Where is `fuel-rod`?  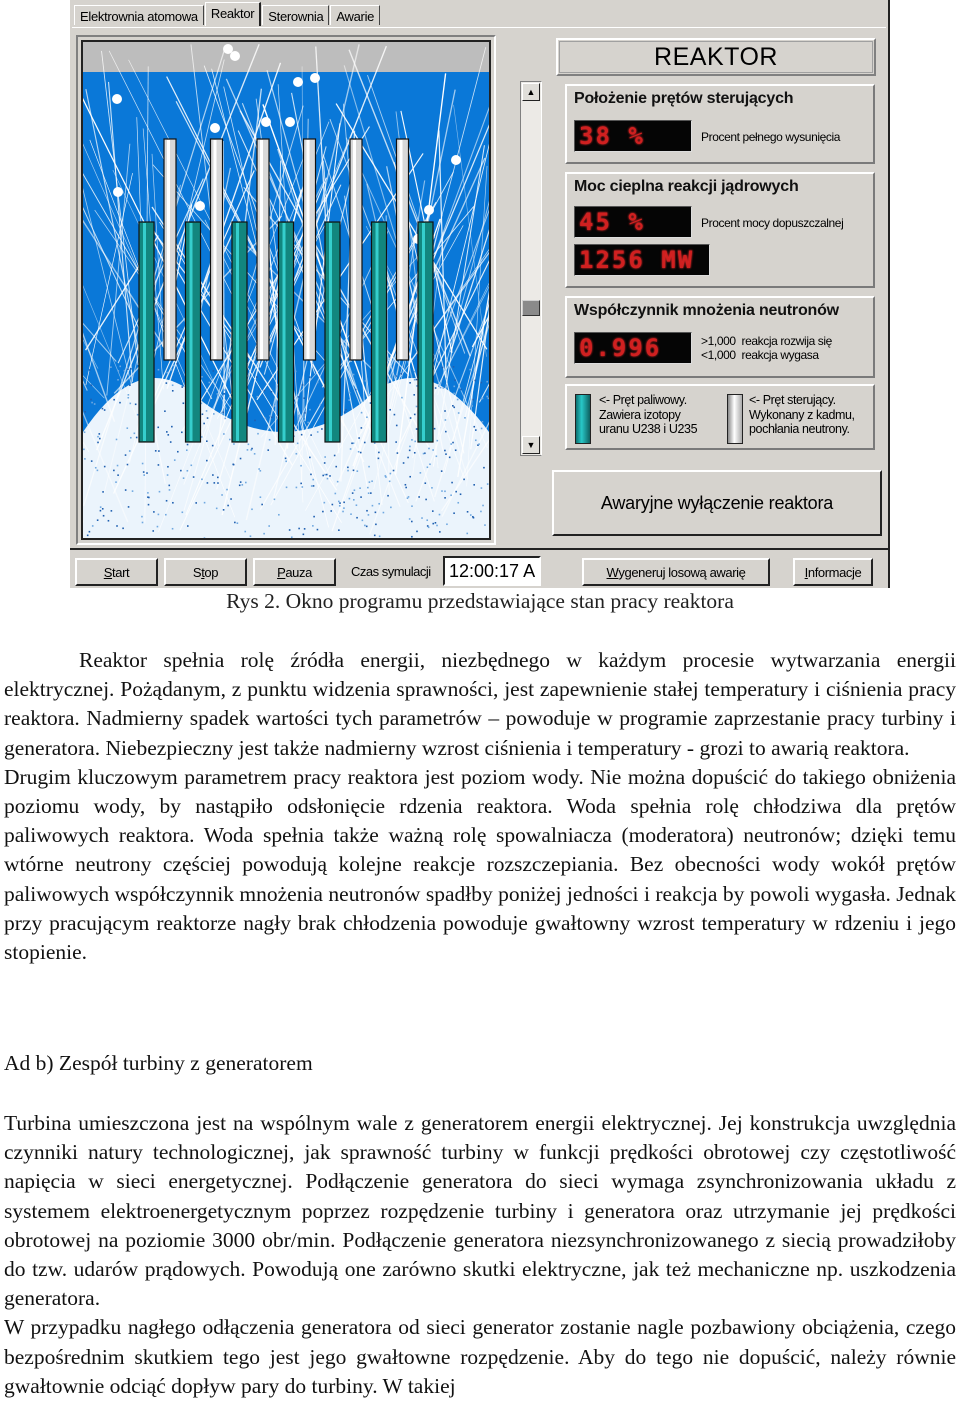 fuel-rod is located at coordinates (286, 332).